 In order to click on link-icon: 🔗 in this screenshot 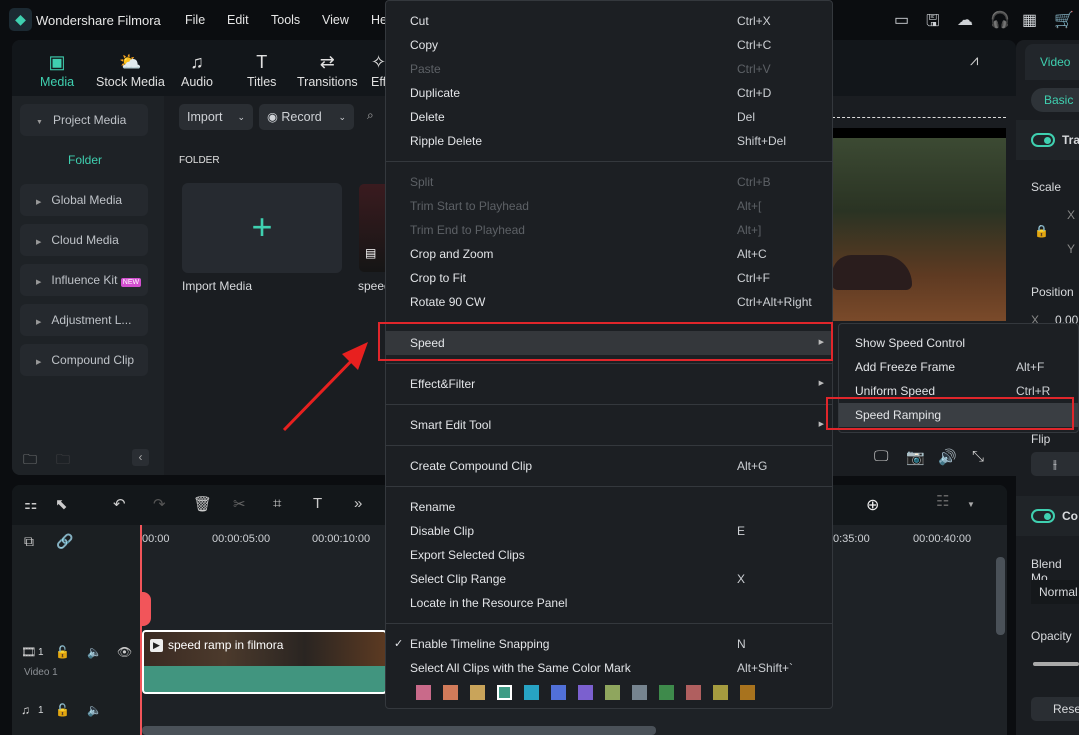, I will do `click(64, 541)`.